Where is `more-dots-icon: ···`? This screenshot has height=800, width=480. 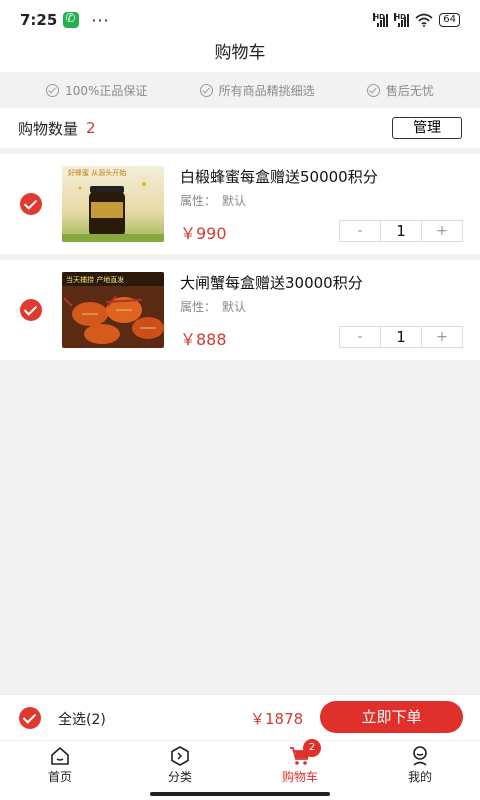
more-dots-icon: ··· is located at coordinates (100, 20).